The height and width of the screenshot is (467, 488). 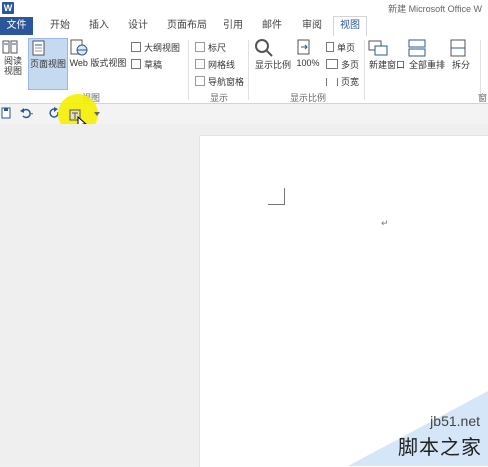 What do you see at coordinates (350, 82) in the screenshot?
I see `page-width-label: 页宽` at bounding box center [350, 82].